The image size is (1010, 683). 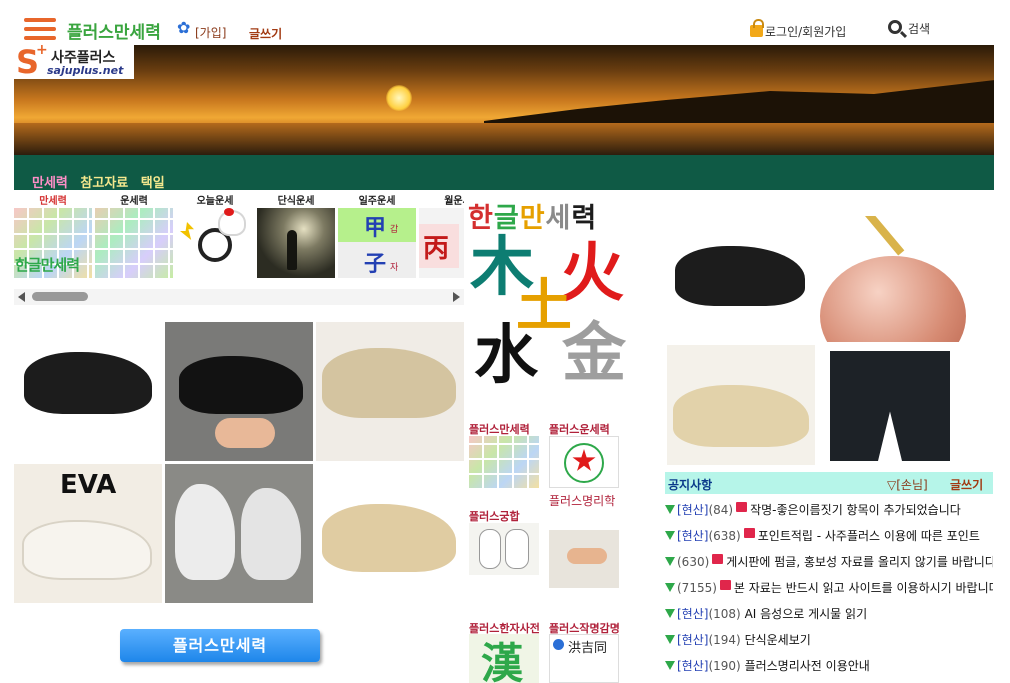 I want to click on thumb-label: 운세력, so click(x=134, y=201).